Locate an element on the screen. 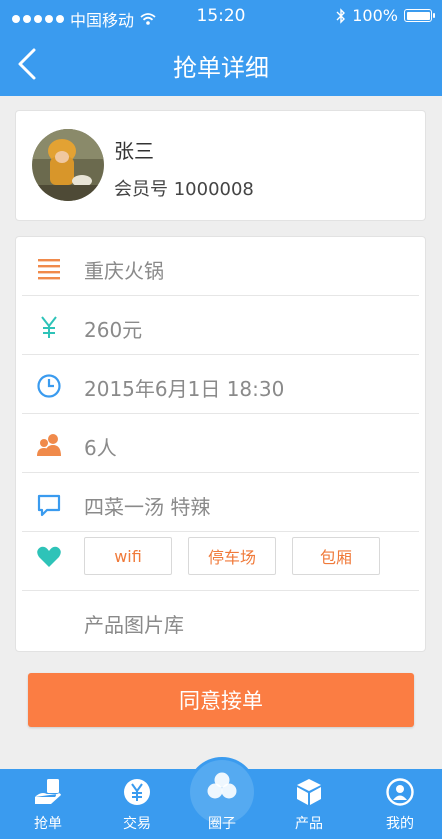  tag-private-room: 包厢 is located at coordinates (336, 556).